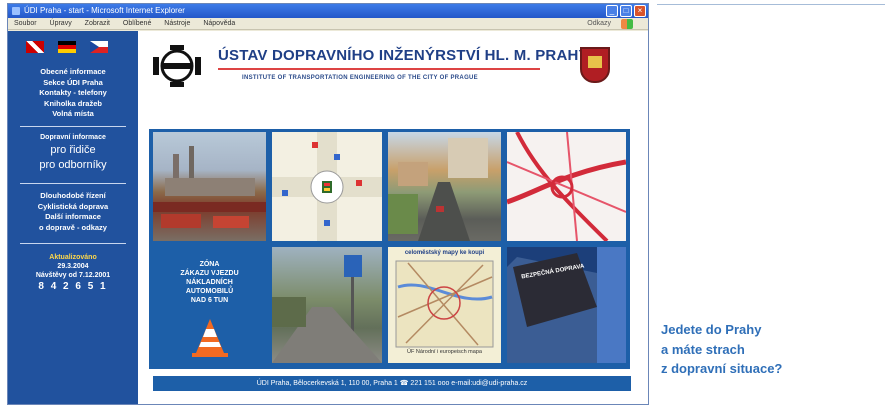  I want to click on prague-crest-icon, so click(595, 65).